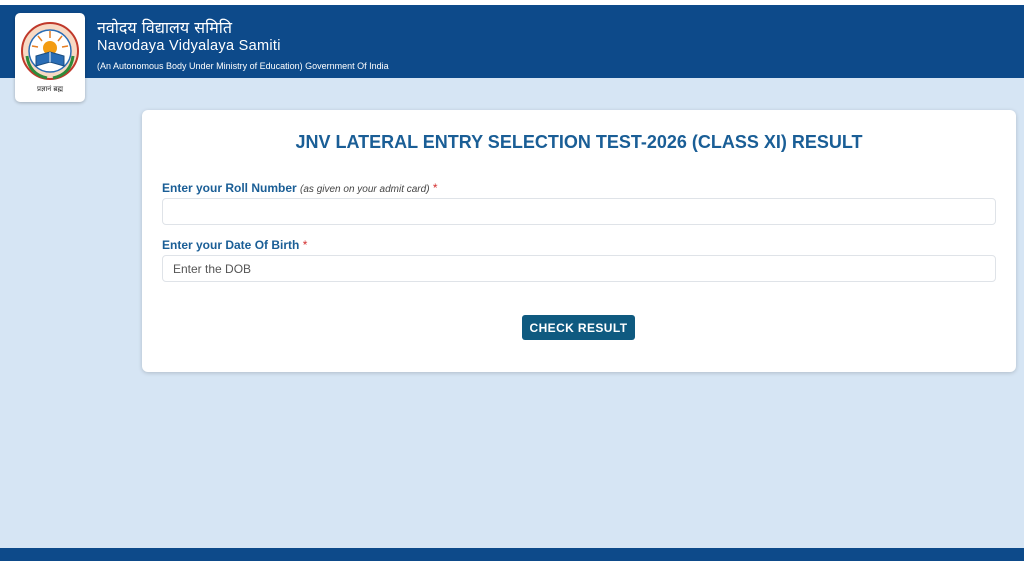  What do you see at coordinates (50, 89) in the screenshot?
I see `logo-motto: प्रज्ञानं ब्रह्म` at bounding box center [50, 89].